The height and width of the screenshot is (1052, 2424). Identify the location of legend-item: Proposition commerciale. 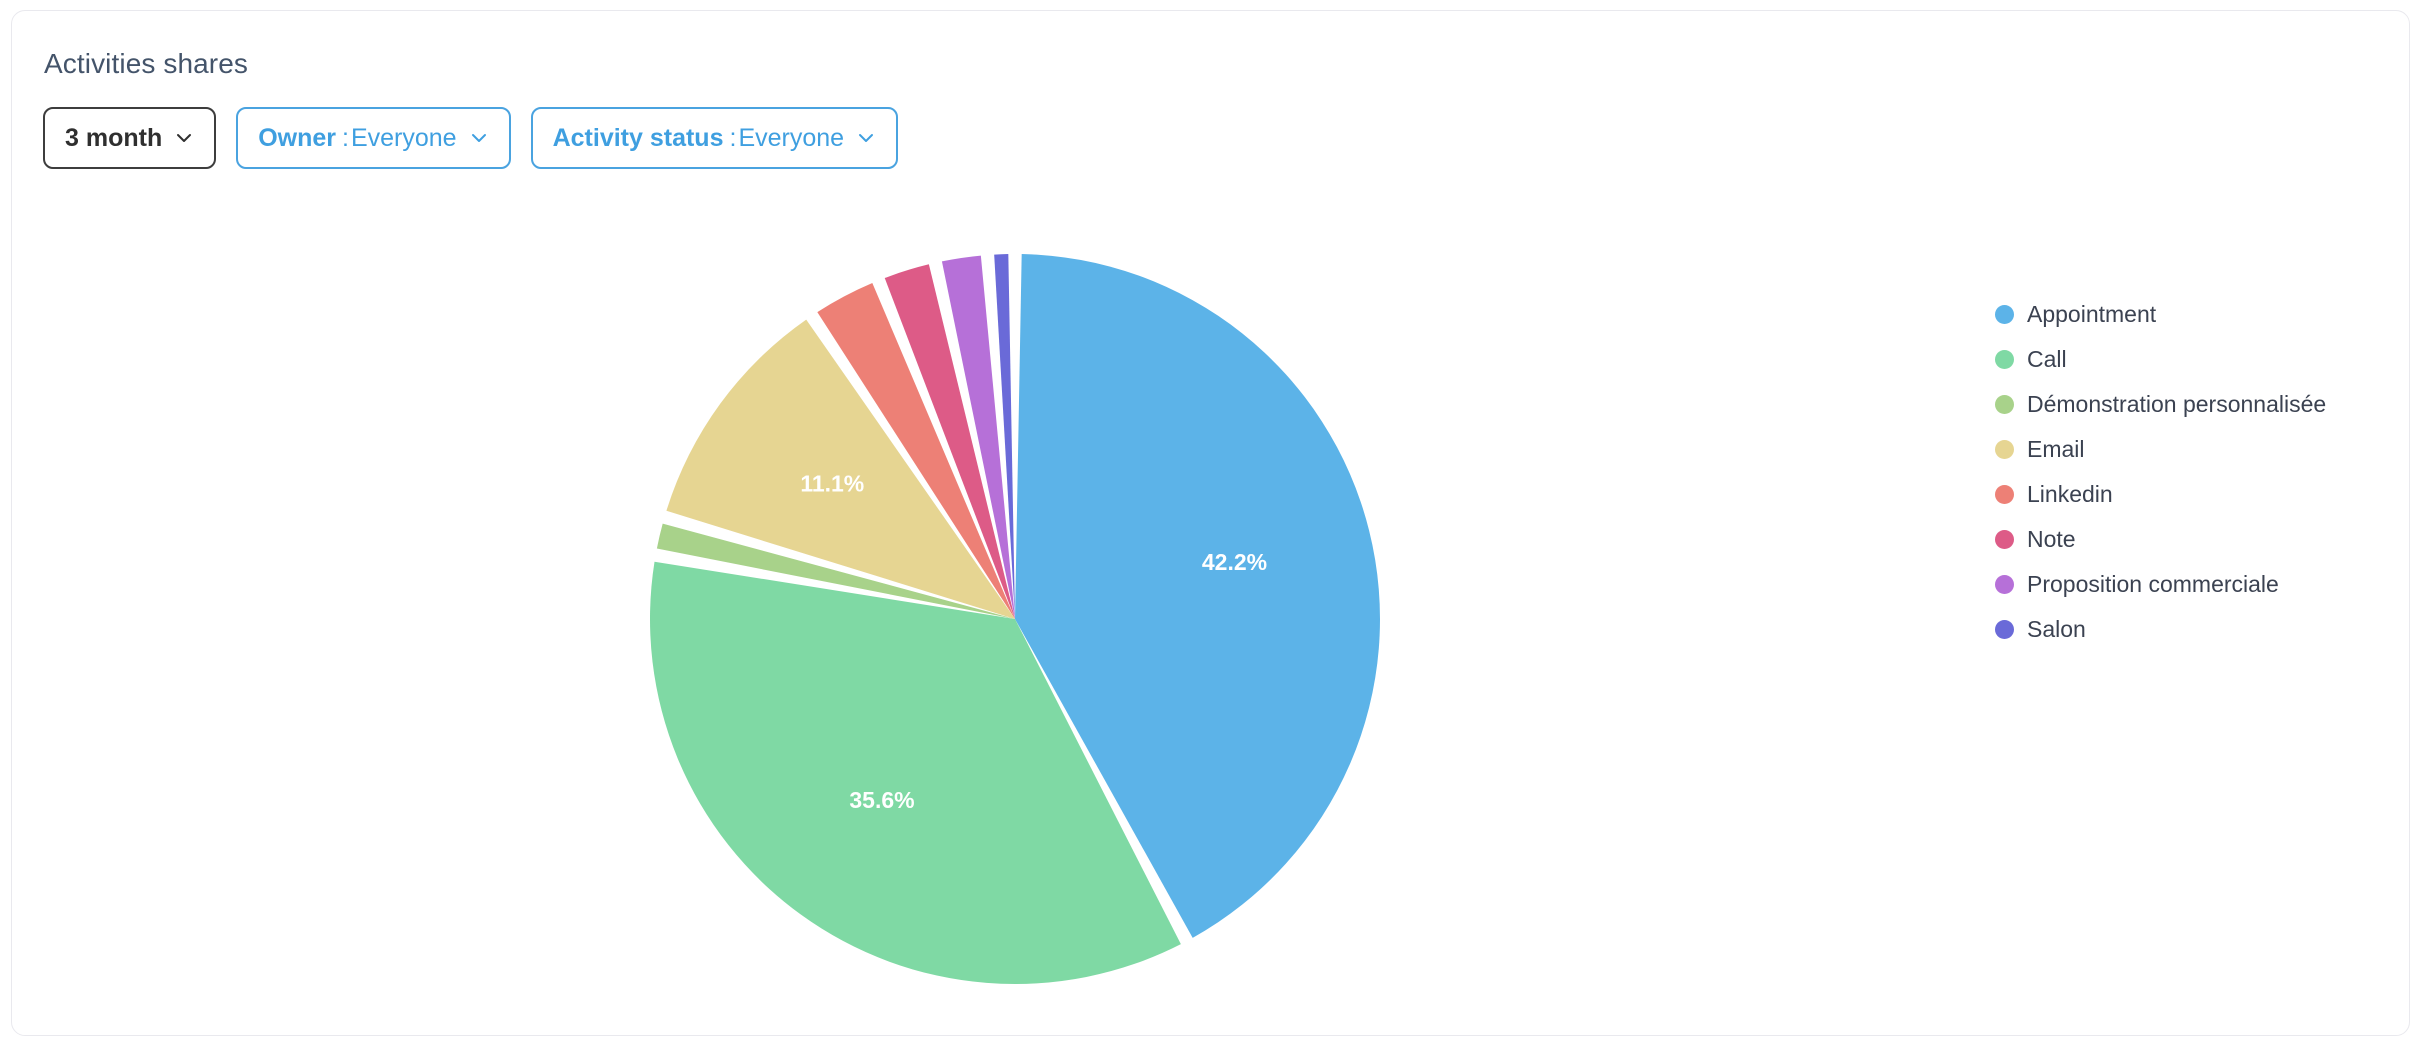
(2160, 584).